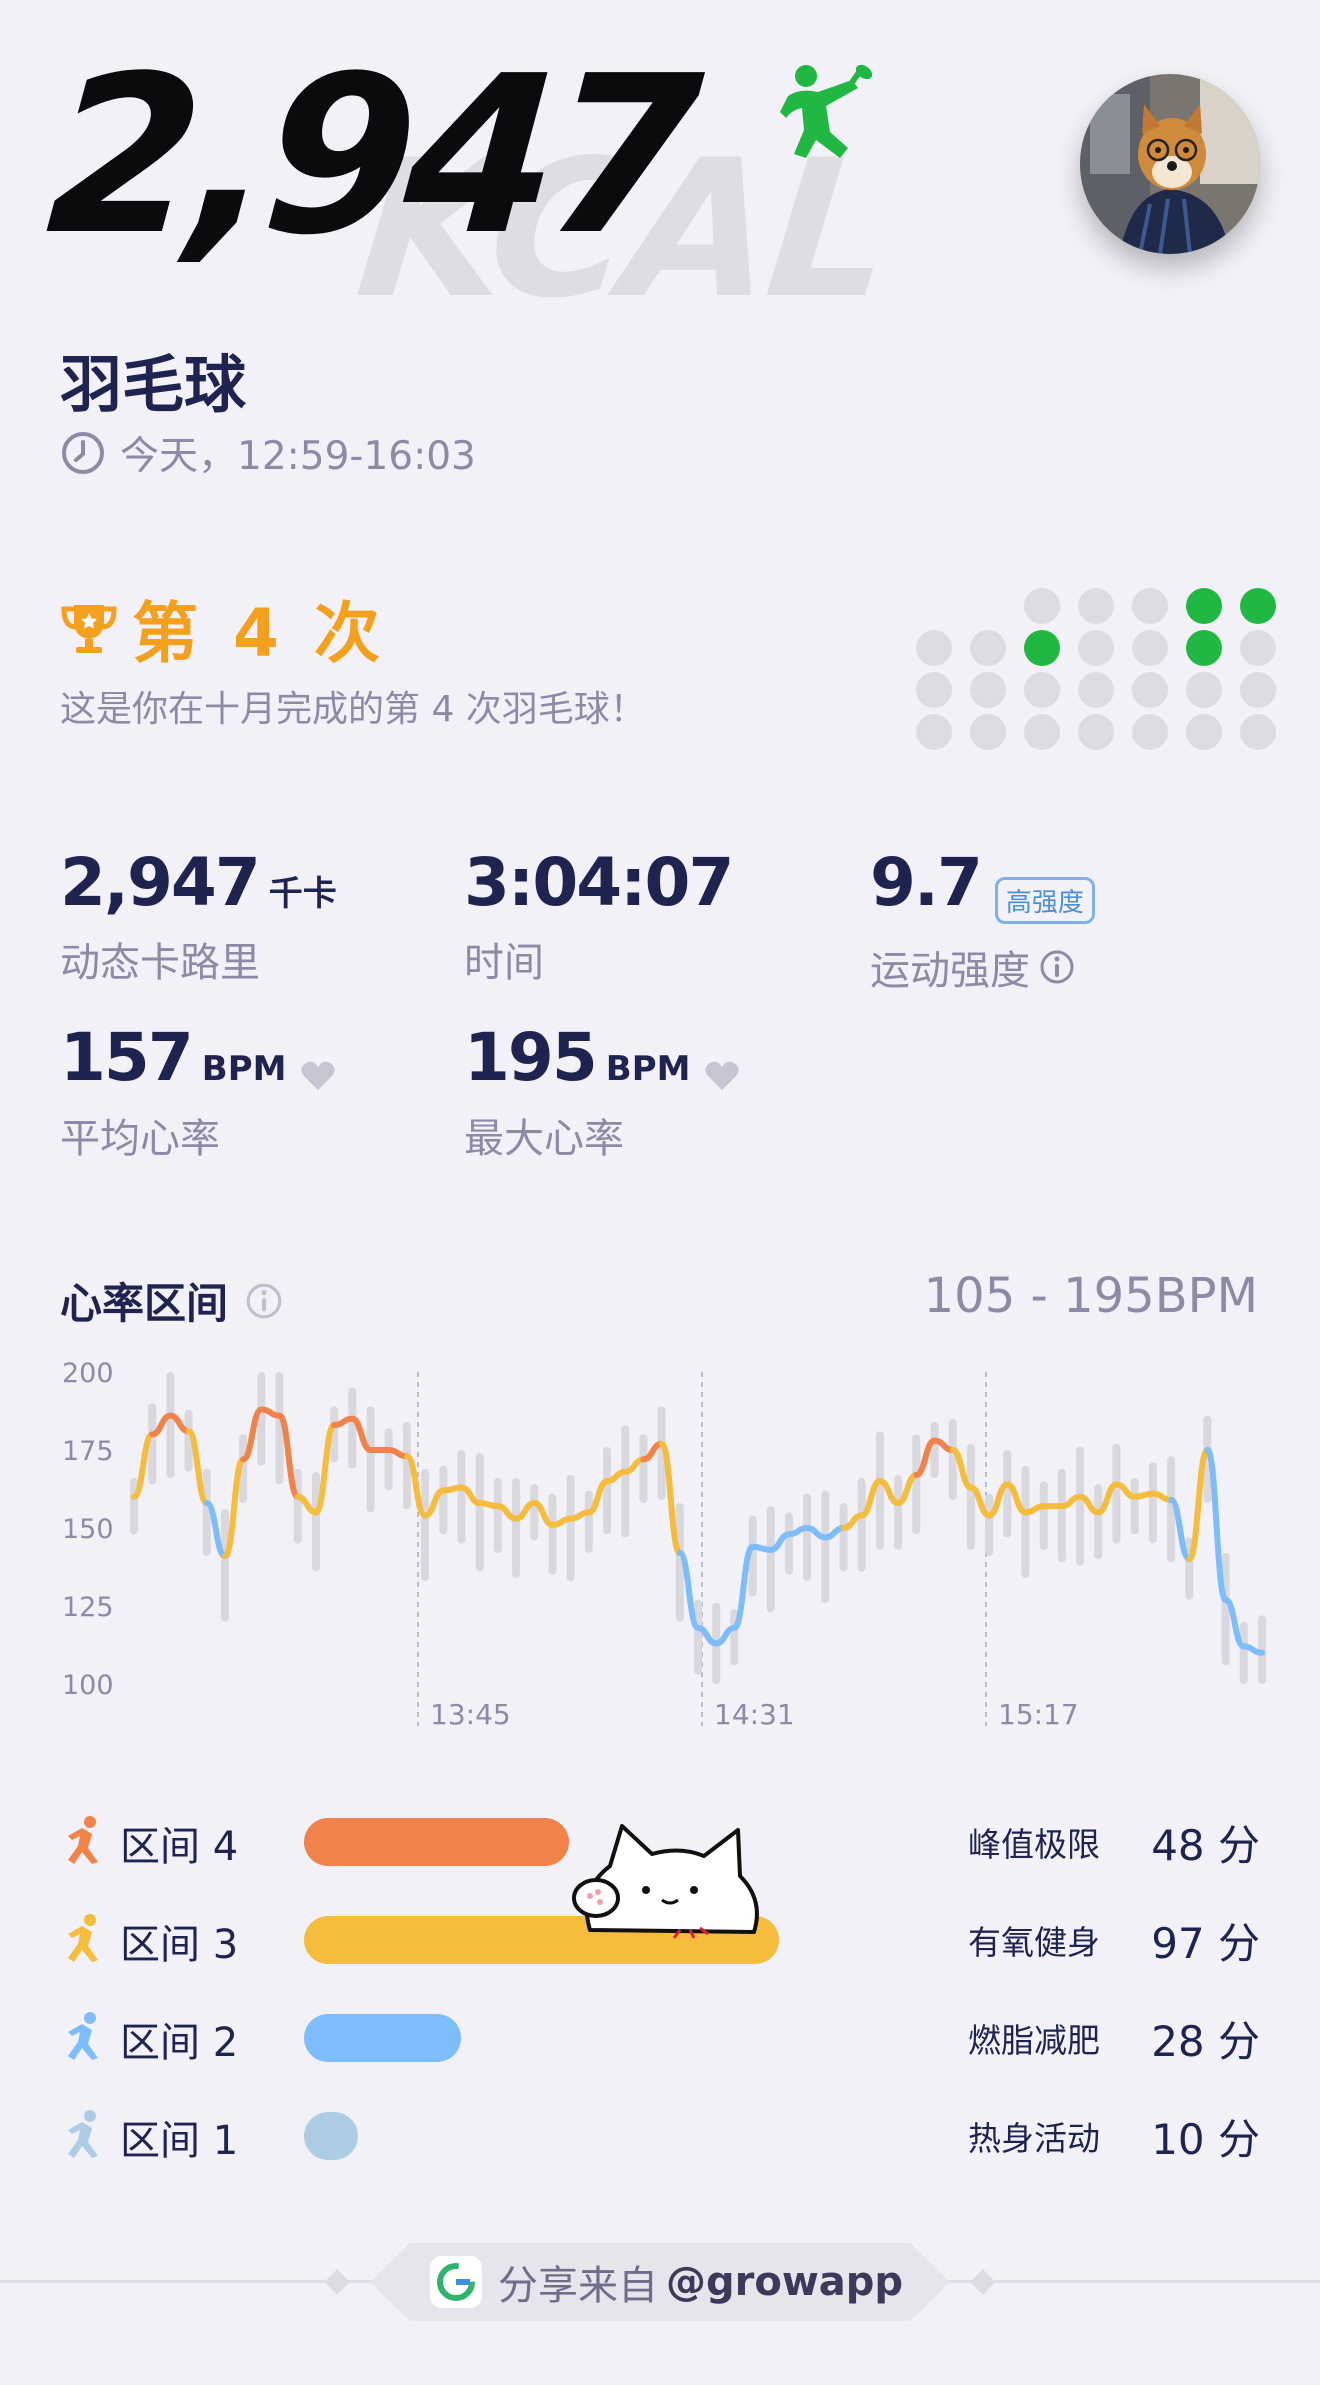  I want to click on avatar, so click(1170, 164).